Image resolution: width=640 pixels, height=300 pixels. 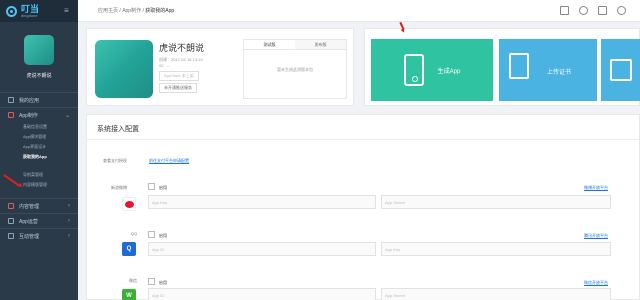 I want to click on qq-enable-checkbox, so click(x=151, y=234).